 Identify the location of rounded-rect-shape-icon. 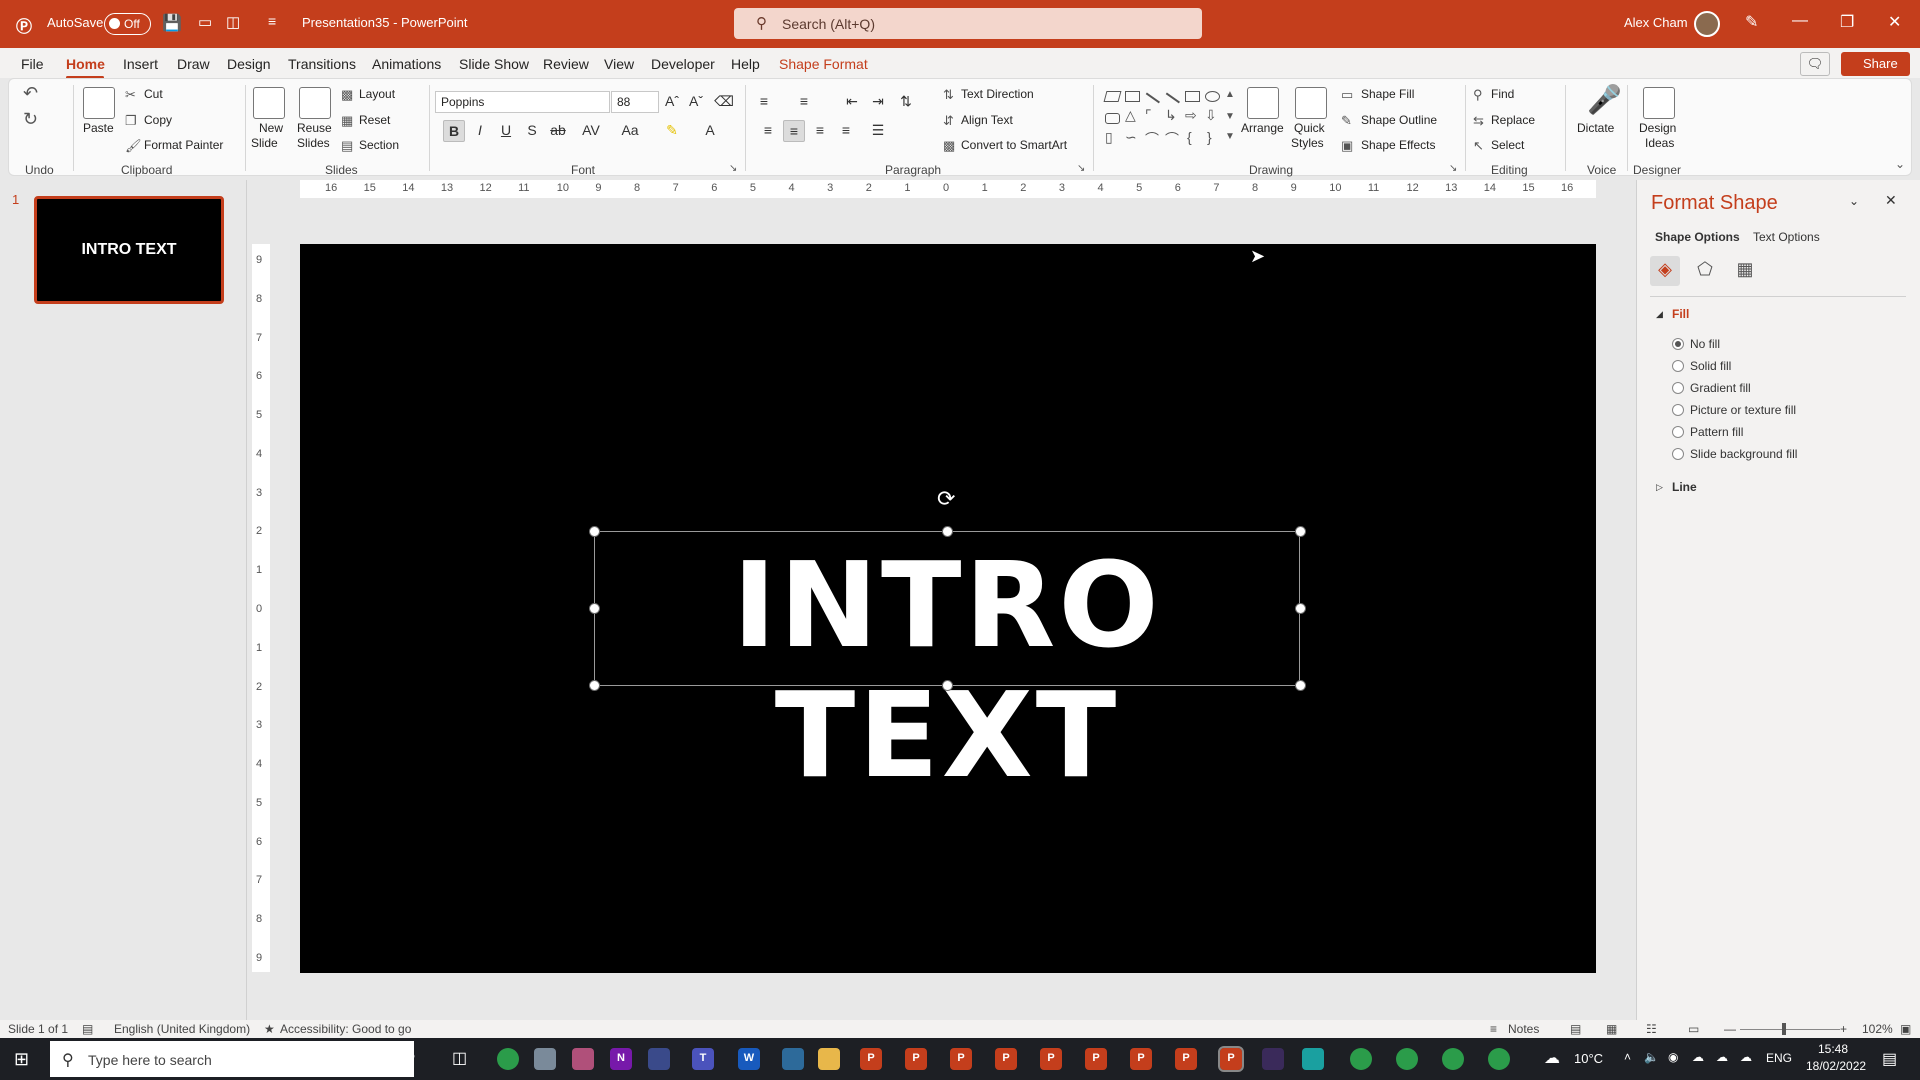
(1112, 118).